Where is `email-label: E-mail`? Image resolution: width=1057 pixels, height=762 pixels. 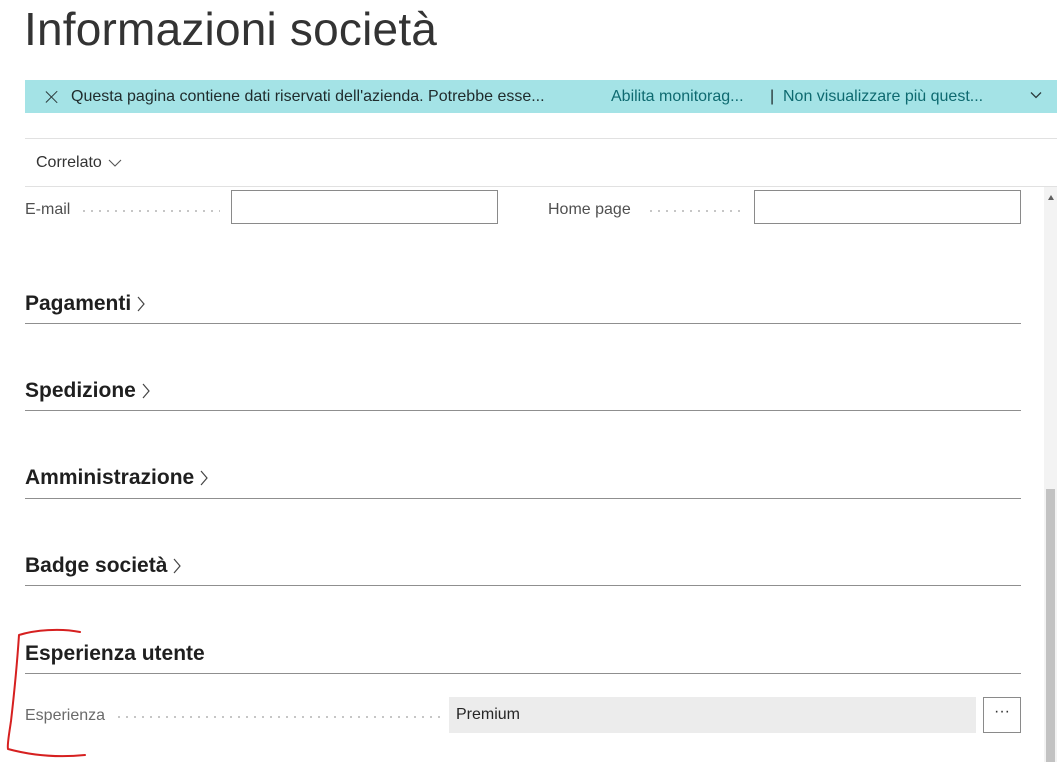
email-label: E-mail is located at coordinates (48, 209).